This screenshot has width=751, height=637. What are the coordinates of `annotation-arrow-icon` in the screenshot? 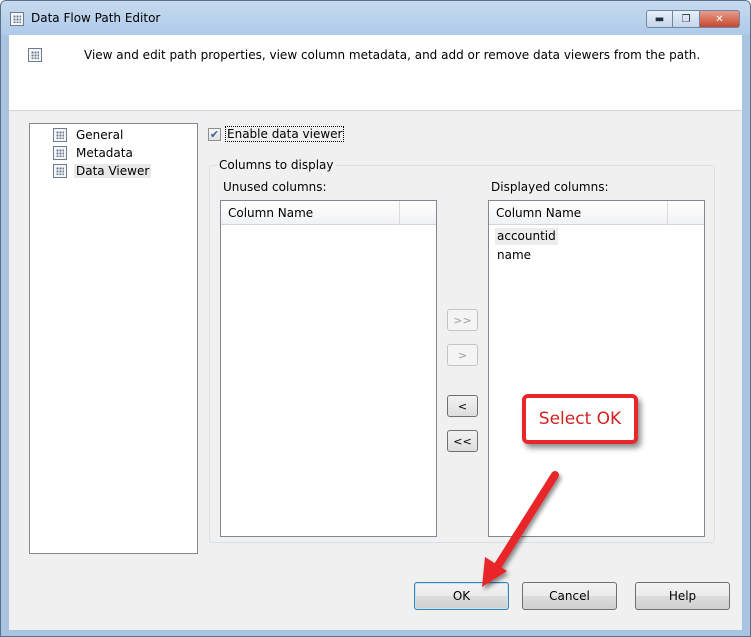 It's located at (520, 529).